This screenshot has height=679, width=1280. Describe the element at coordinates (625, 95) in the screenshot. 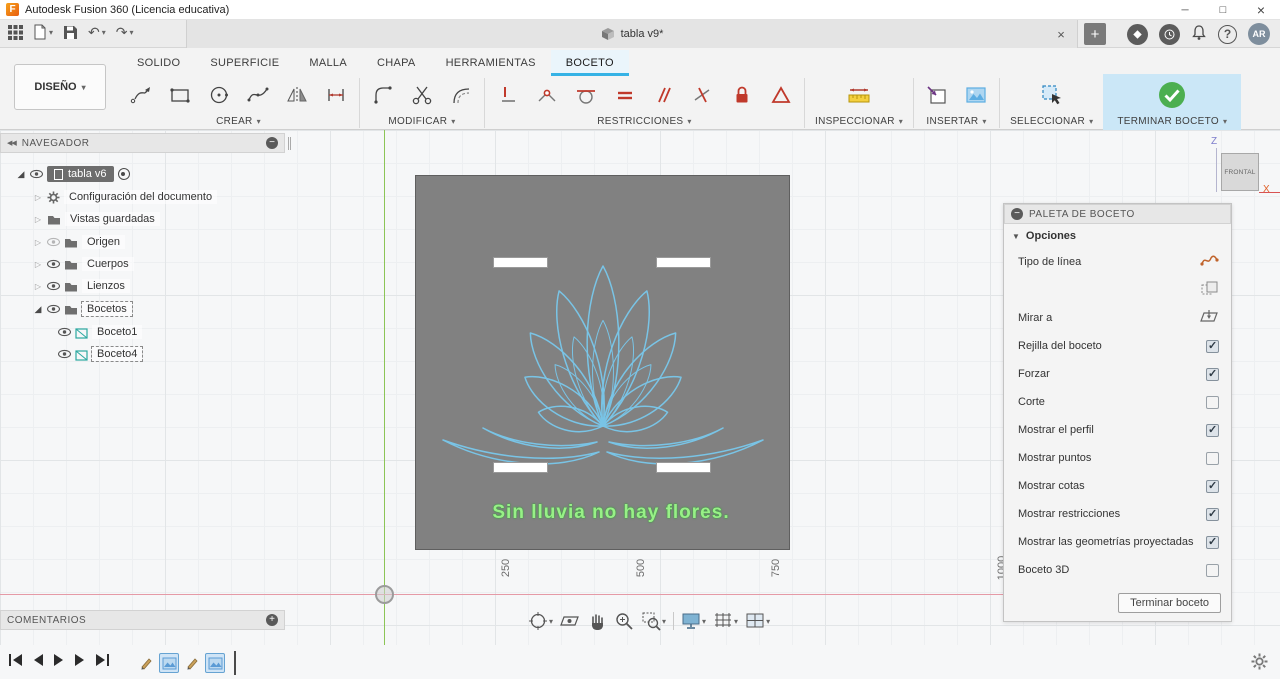

I see `equal-constraint` at that location.